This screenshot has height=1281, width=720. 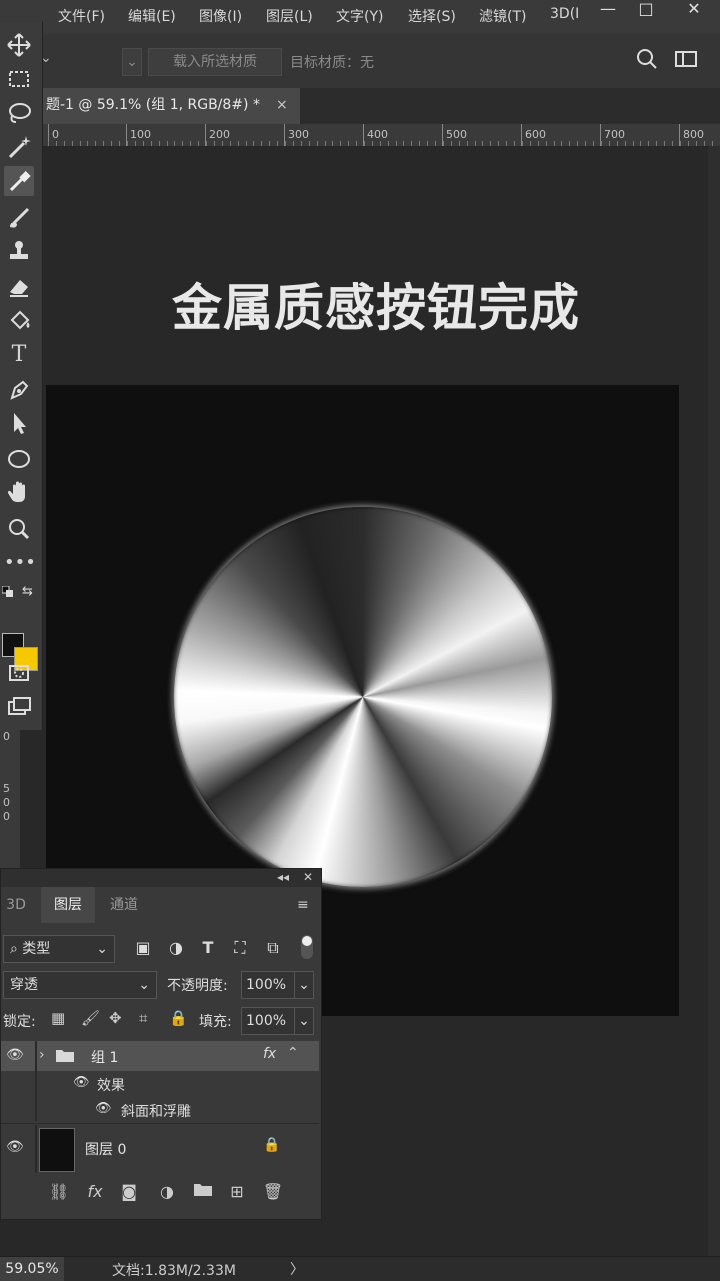 What do you see at coordinates (237, 1192) in the screenshot?
I see `new-layer-icon: ⊞` at bounding box center [237, 1192].